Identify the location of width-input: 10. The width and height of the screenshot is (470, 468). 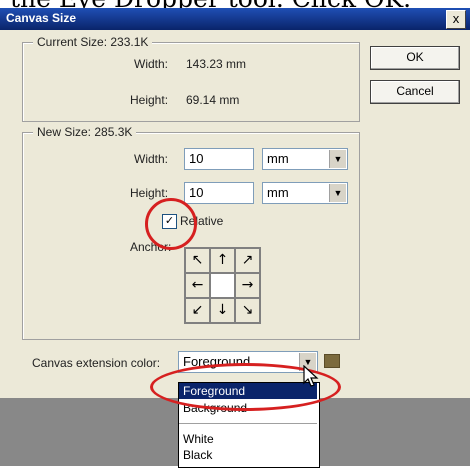
(219, 159).